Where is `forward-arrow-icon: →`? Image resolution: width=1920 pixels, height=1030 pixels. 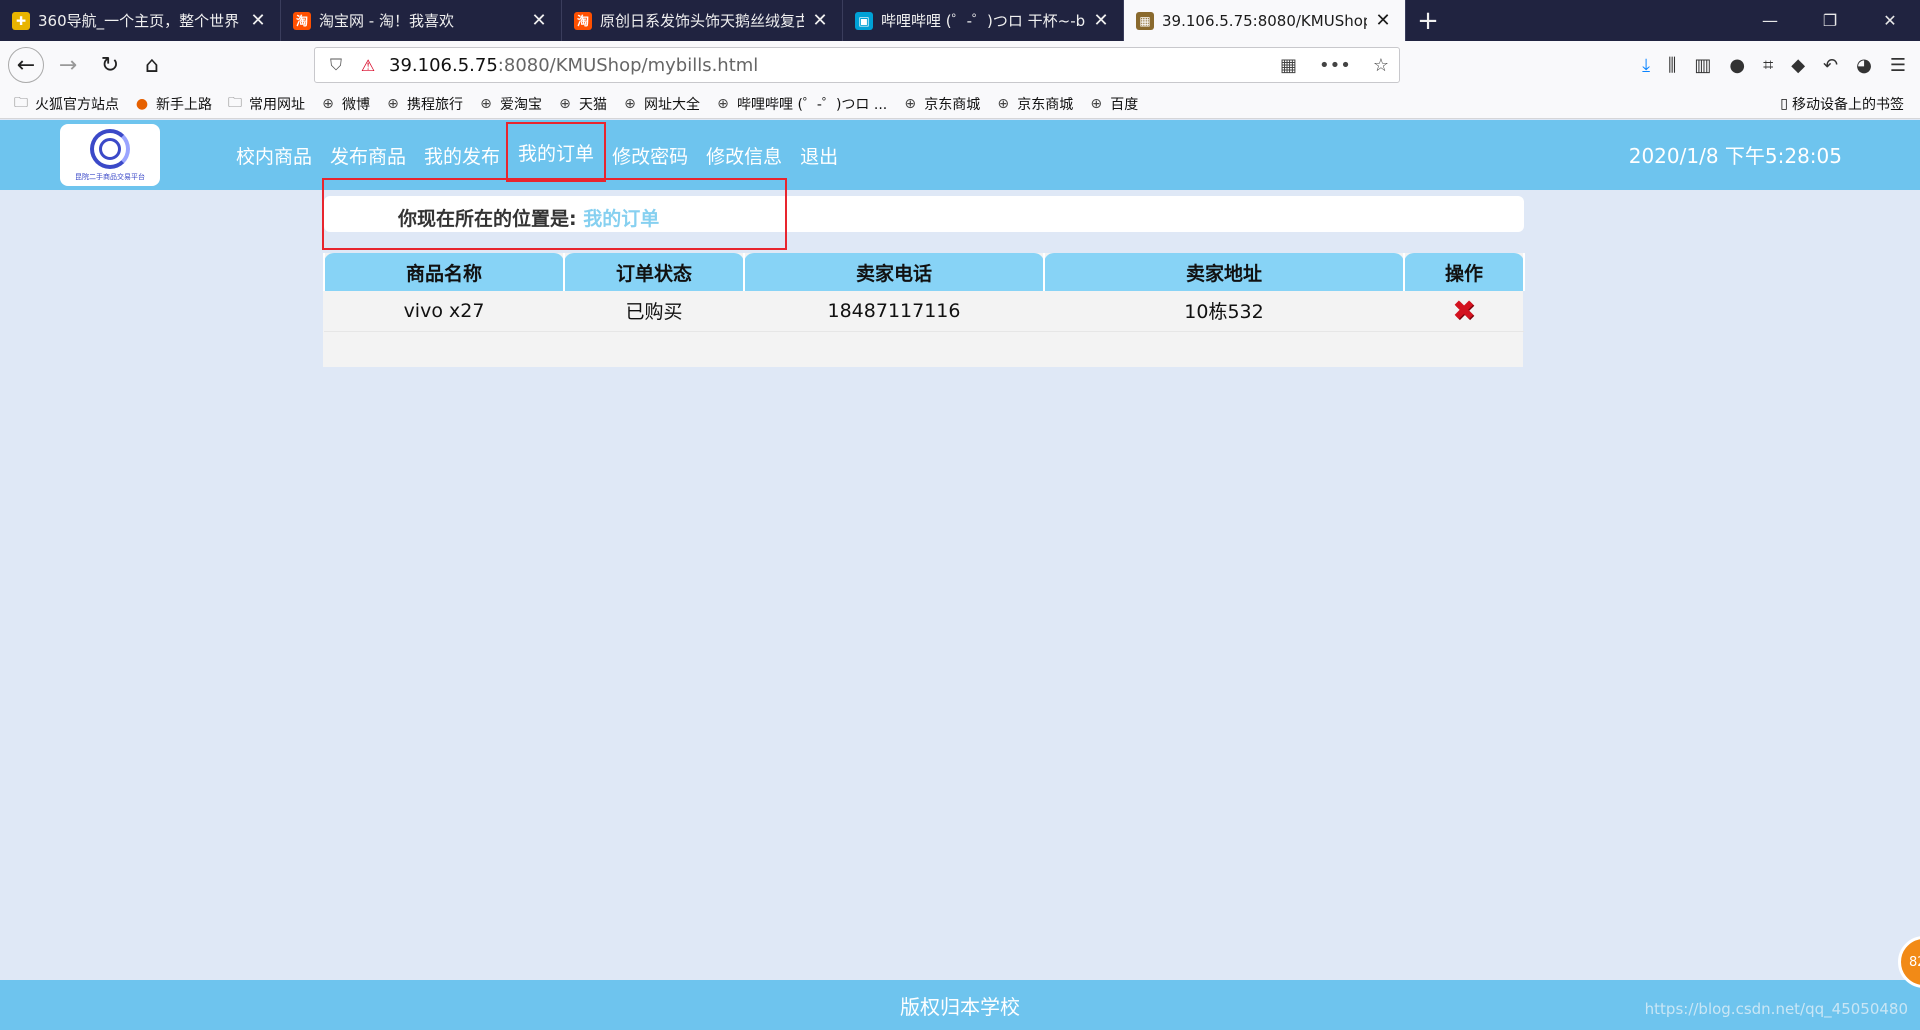
forward-arrow-icon: → is located at coordinates (68, 65).